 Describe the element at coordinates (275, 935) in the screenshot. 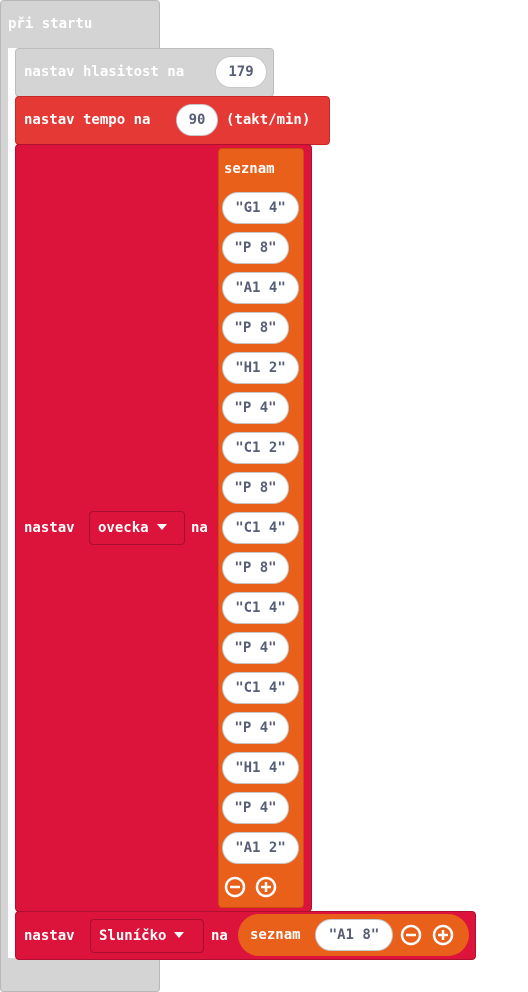

I see `slunicko-list-label: seznam` at that location.